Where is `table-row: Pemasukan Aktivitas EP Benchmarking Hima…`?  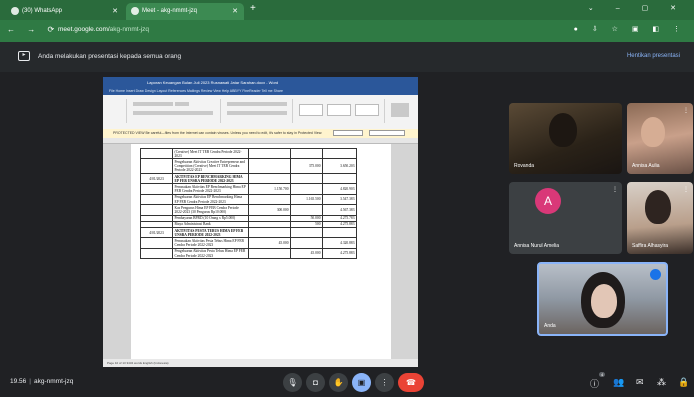
table-row: Pemasukan Aktivitas EP Benchmarking Hima… is located at coordinates (248, 189).